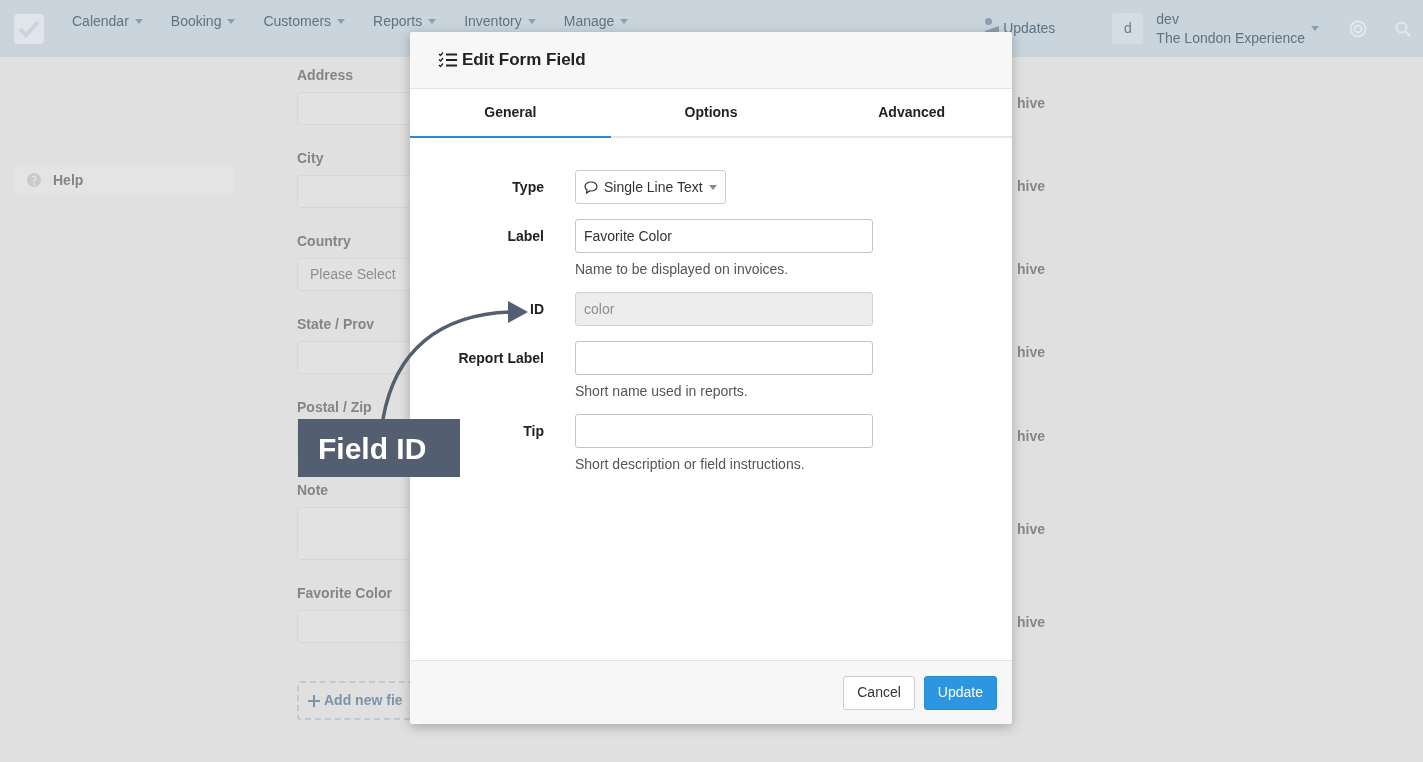 The height and width of the screenshot is (762, 1423). Describe the element at coordinates (379, 448) in the screenshot. I see `field-id-callout: Field ID` at that location.